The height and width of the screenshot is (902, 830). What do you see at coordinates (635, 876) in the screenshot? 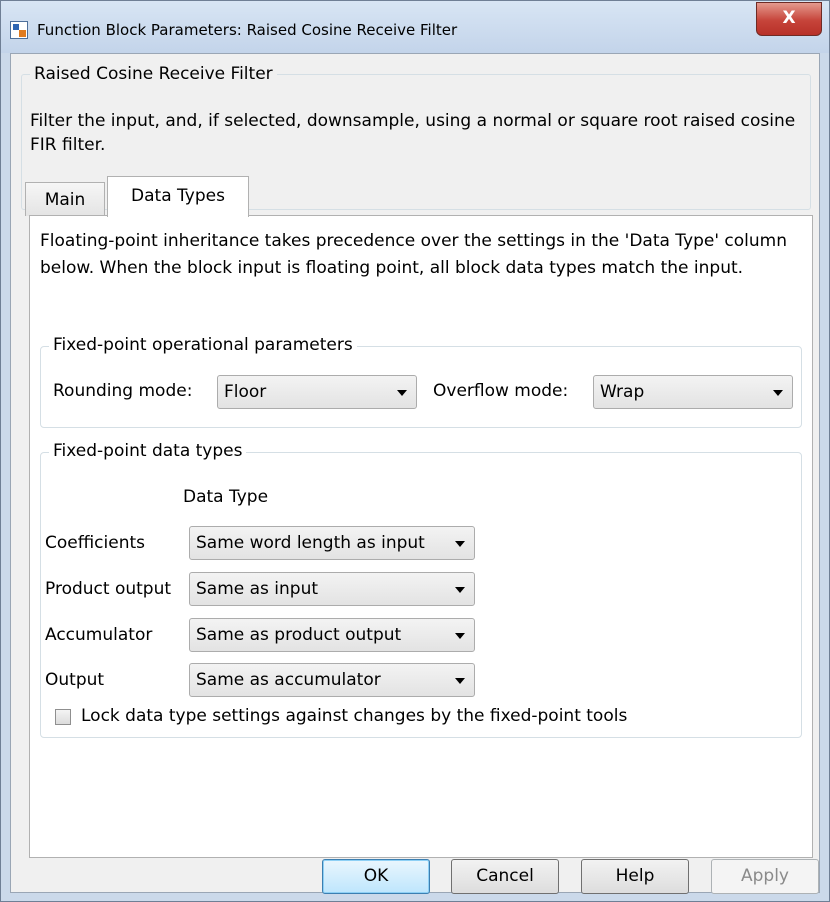
I see `help-button: Help` at bounding box center [635, 876].